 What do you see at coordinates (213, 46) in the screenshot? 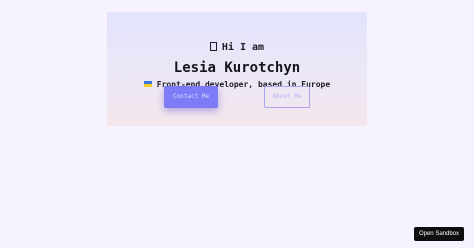
I see `emoji-placeholder-icon` at bounding box center [213, 46].